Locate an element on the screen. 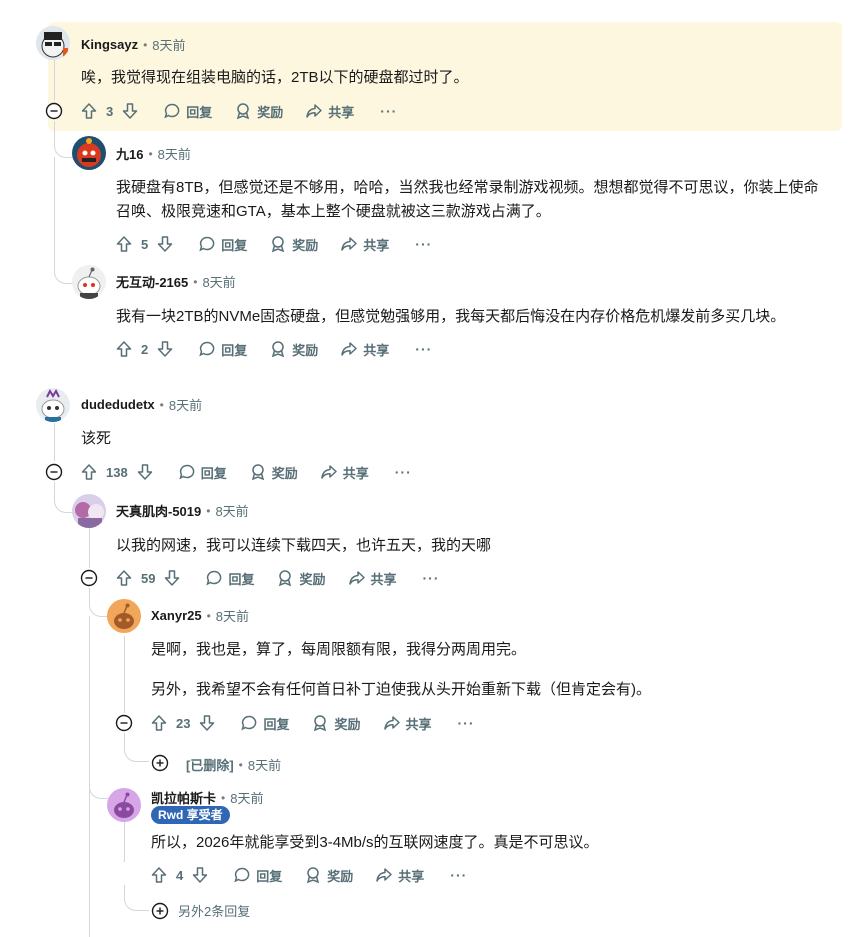  comment-text: 是啊，我也是，算了，每周限额有限，我得分两周用完。 is located at coordinates (339, 649).